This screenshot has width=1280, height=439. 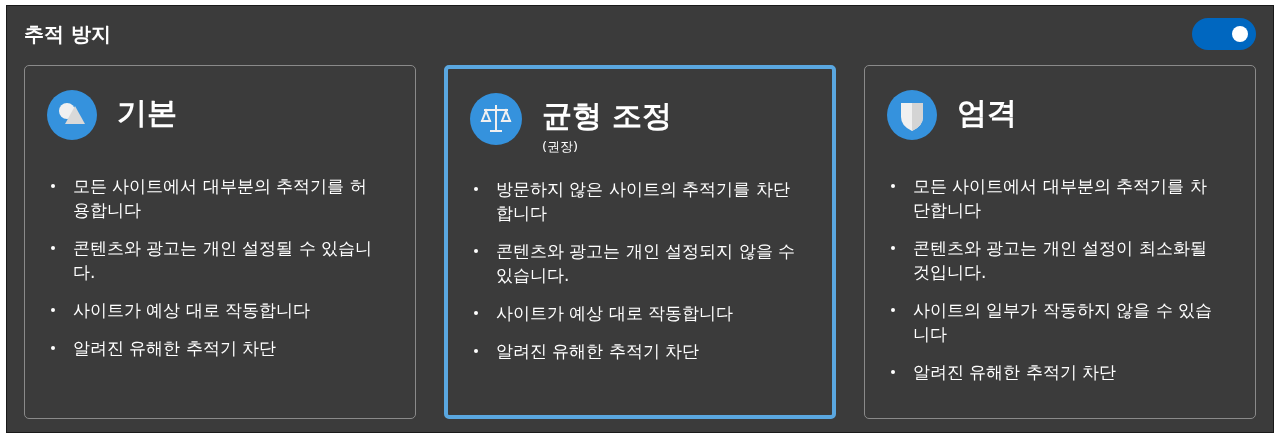 What do you see at coordinates (987, 113) in the screenshot?
I see `card-title: 엄격` at bounding box center [987, 113].